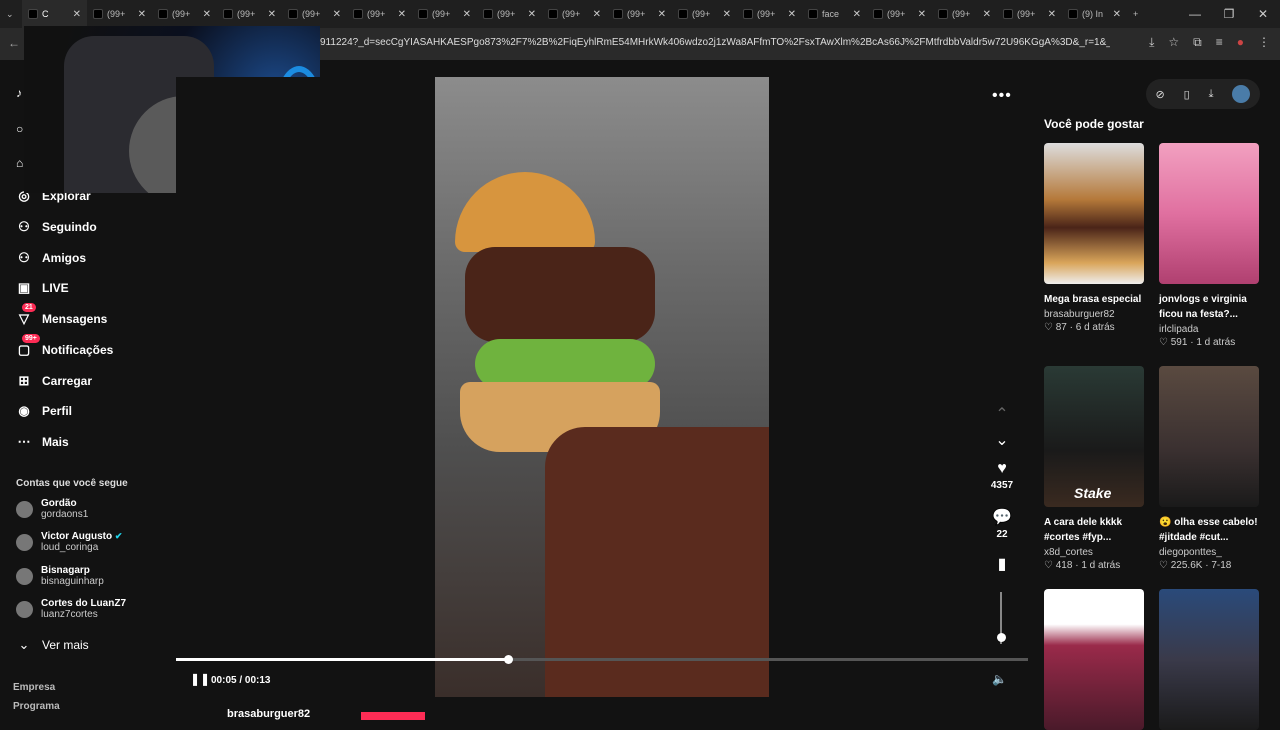  Describe the element at coordinates (1094, 314) in the screenshot. I see `card-author: brasaburguer82` at that location.